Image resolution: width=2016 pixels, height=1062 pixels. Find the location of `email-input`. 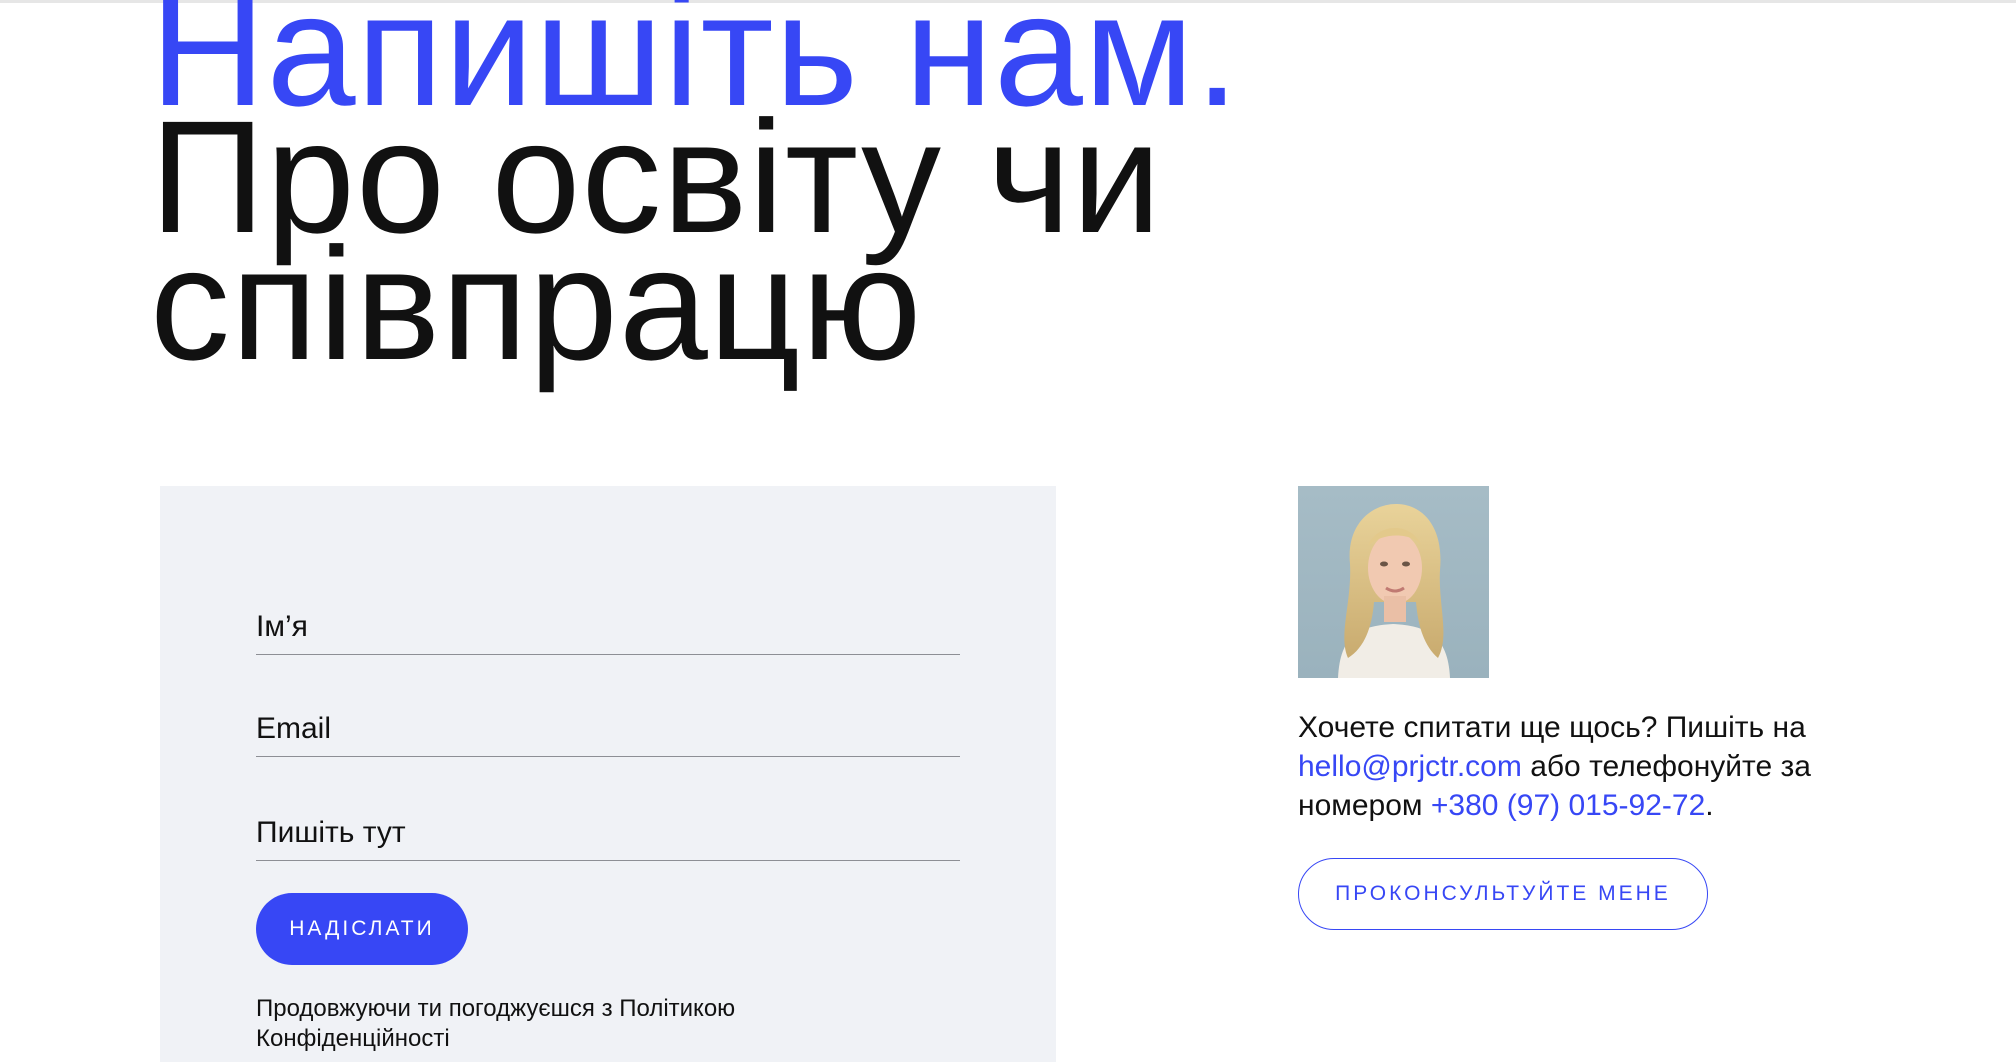

email-input is located at coordinates (608, 729).